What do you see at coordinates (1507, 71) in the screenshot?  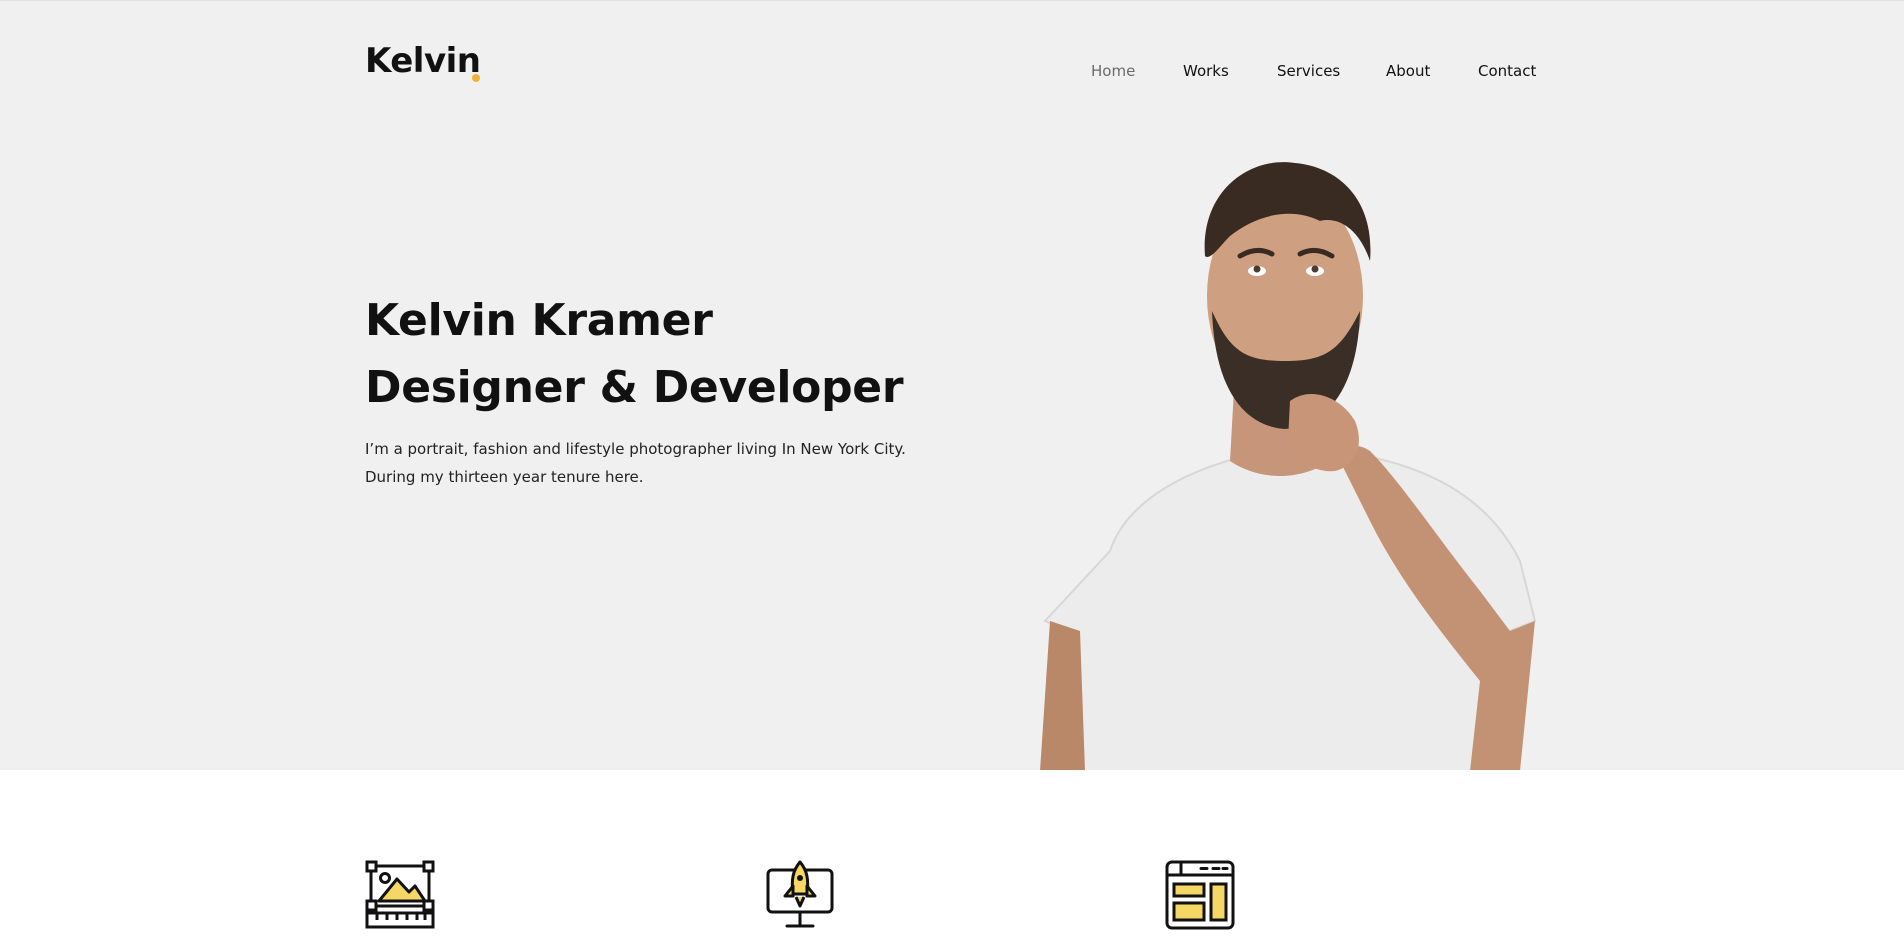 I see `nav-contact: Contact` at bounding box center [1507, 71].